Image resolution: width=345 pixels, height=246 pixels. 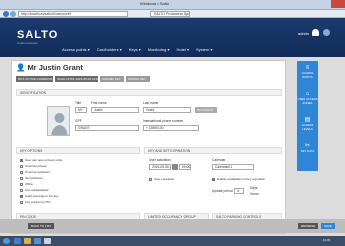 What do you see at coordinates (151, 103) in the screenshot?
I see `last-name-label: Last name` at bounding box center [151, 103].